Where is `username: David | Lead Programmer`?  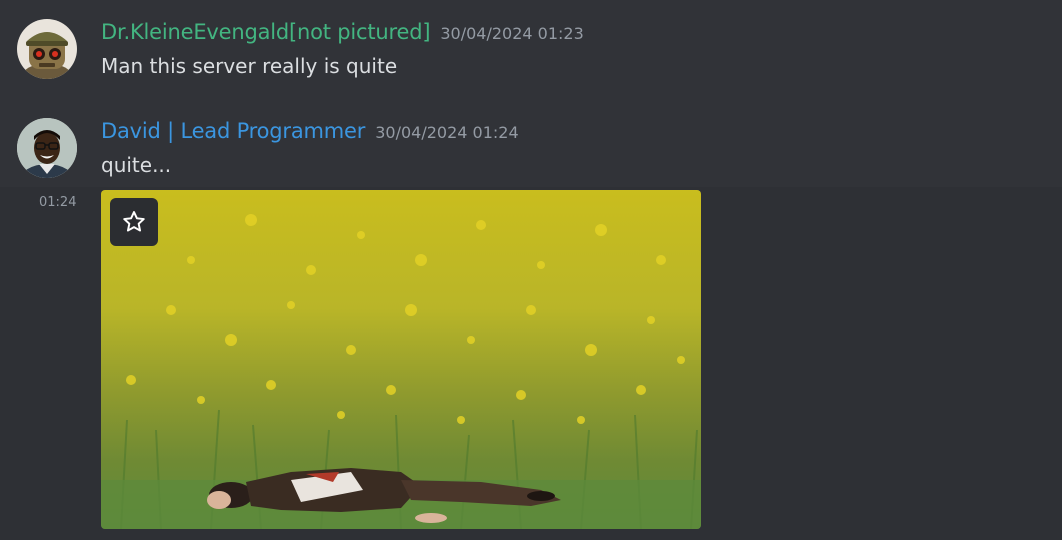 username: David | Lead Programmer is located at coordinates (233, 131).